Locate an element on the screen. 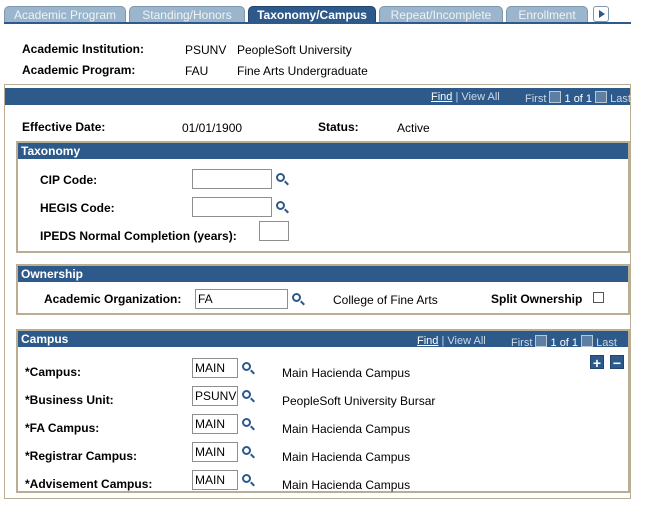 The width and height of the screenshot is (646, 505). ipeds-label: IPEDS Normal Completion (years): is located at coordinates (138, 236).